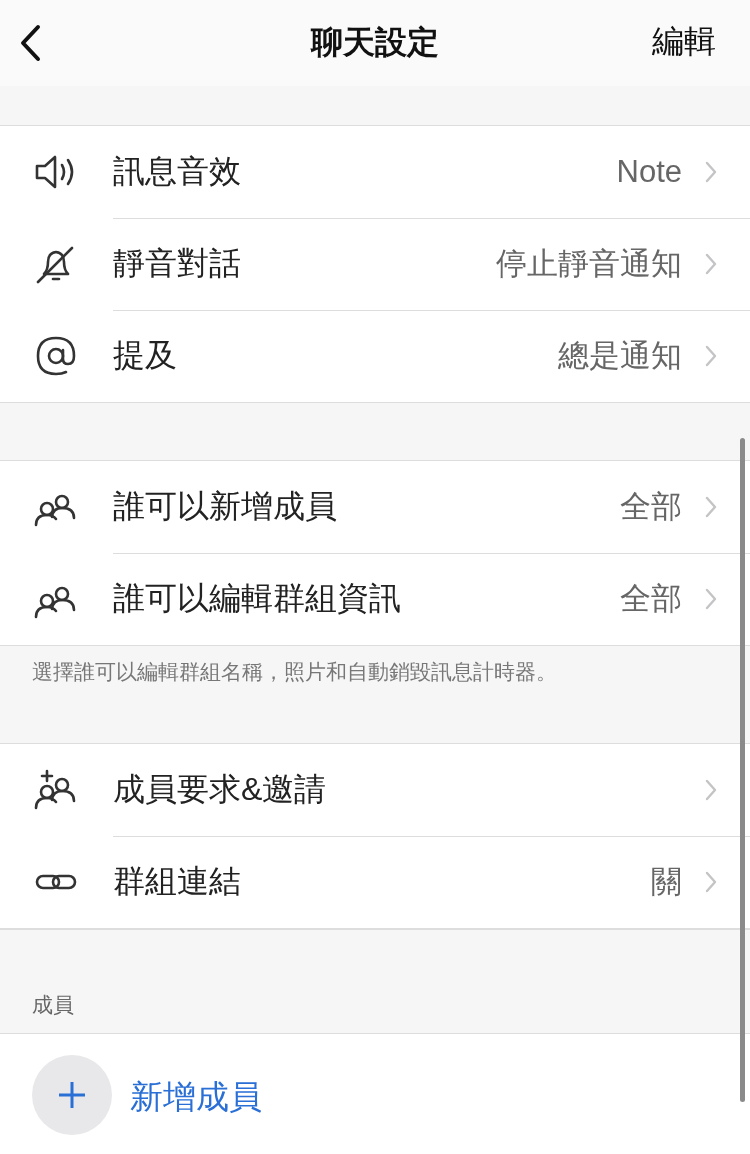 The width and height of the screenshot is (750, 1154). What do you see at coordinates (177, 263) in the screenshot?
I see `setting-label: 靜音對話` at bounding box center [177, 263].